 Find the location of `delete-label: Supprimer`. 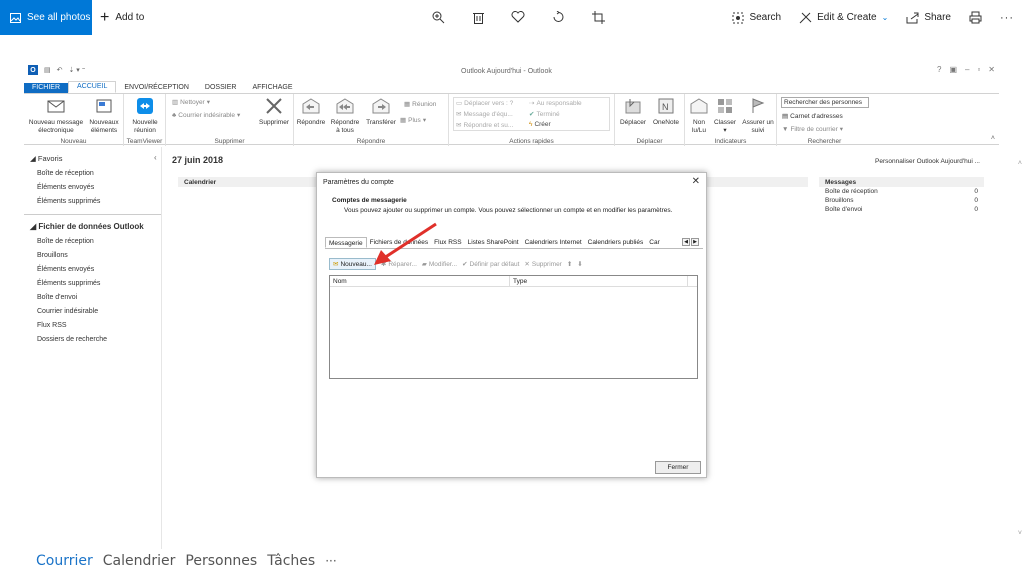

delete-label: Supprimer is located at coordinates (274, 122).